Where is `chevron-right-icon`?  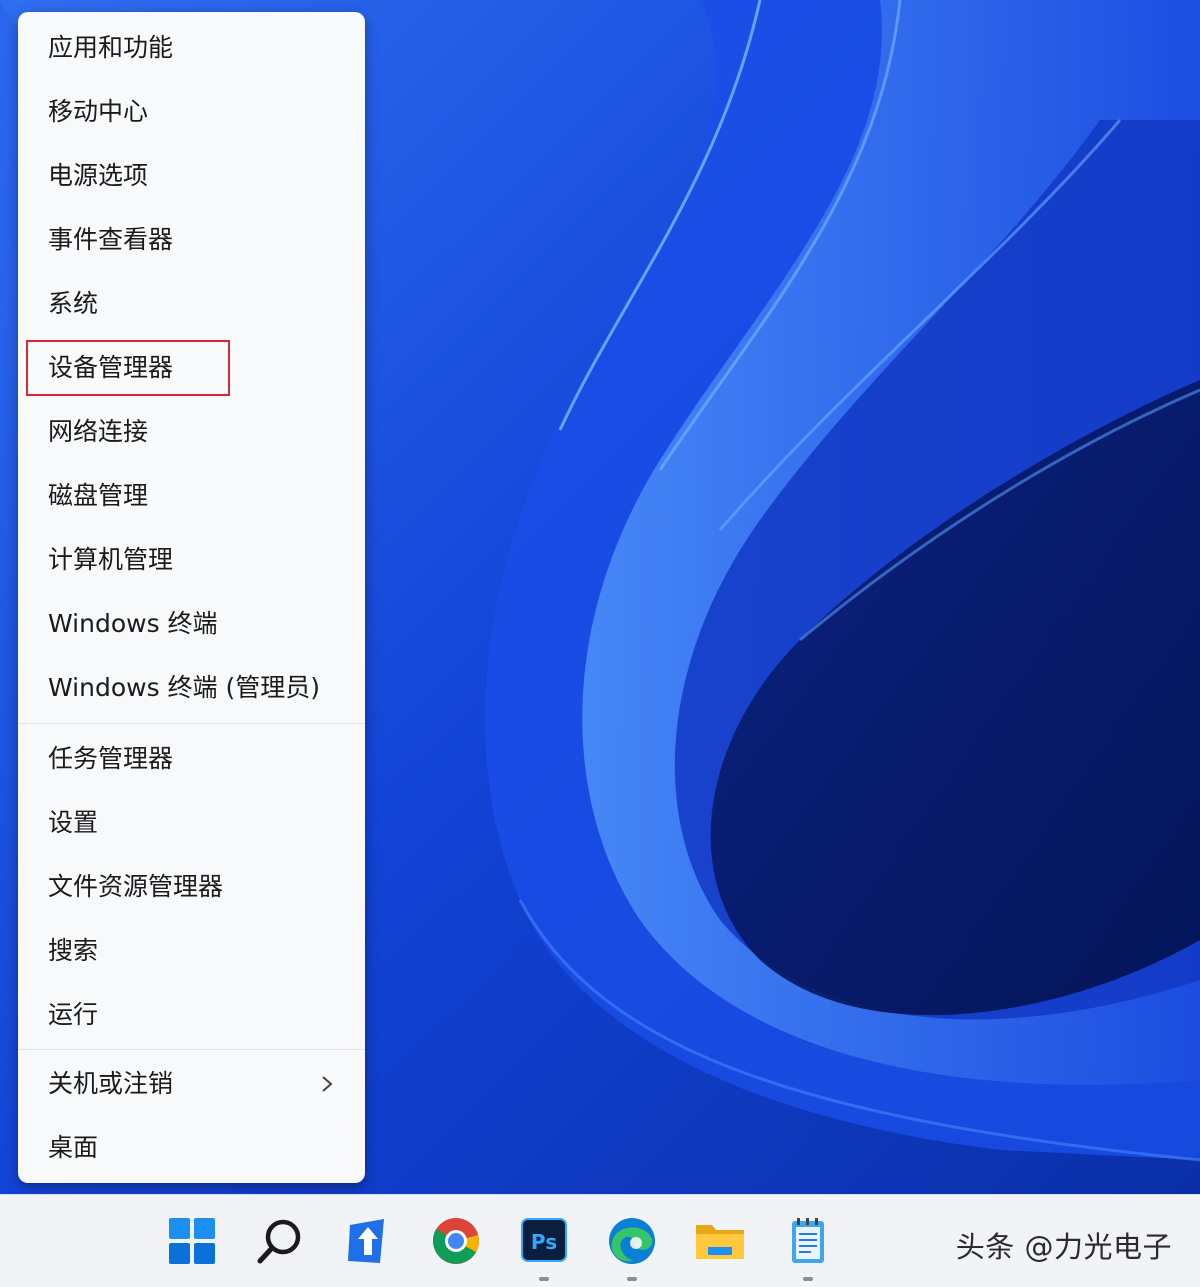
chevron-right-icon is located at coordinates (328, 1084).